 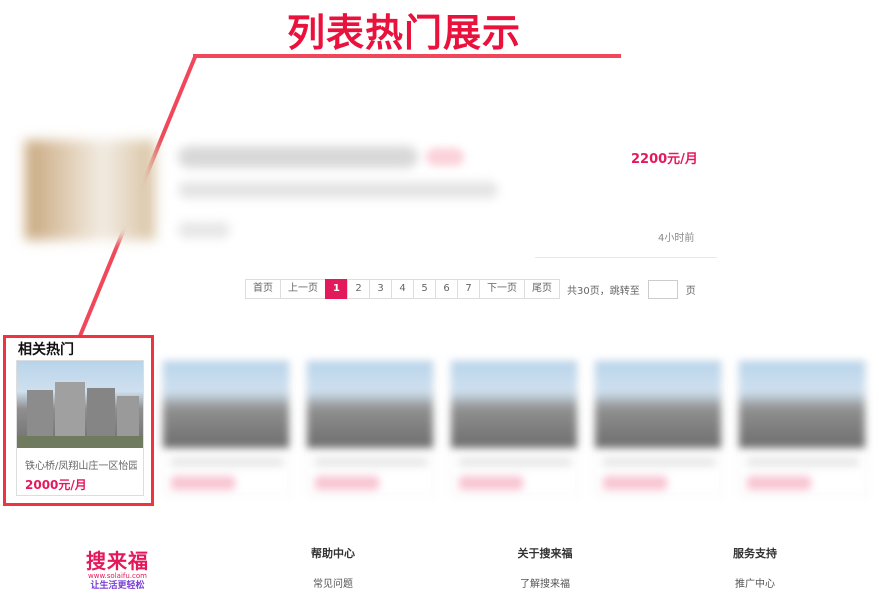 I want to click on pagination-last: 尾页, so click(x=542, y=289).